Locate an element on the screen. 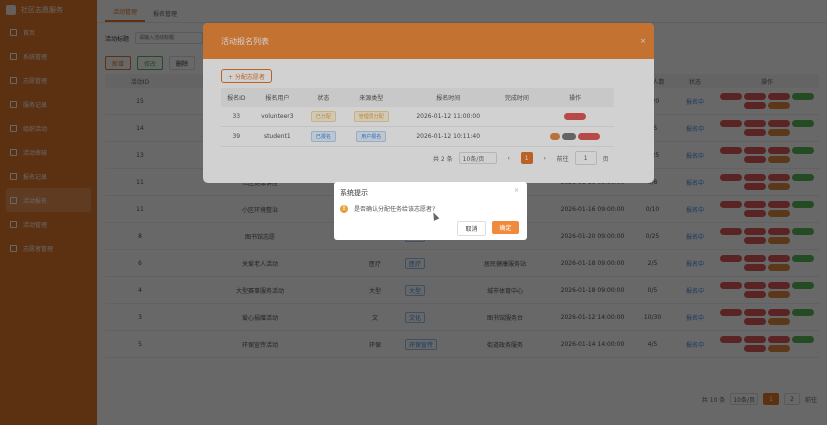  cancel-button: 取消 is located at coordinates (471, 228).